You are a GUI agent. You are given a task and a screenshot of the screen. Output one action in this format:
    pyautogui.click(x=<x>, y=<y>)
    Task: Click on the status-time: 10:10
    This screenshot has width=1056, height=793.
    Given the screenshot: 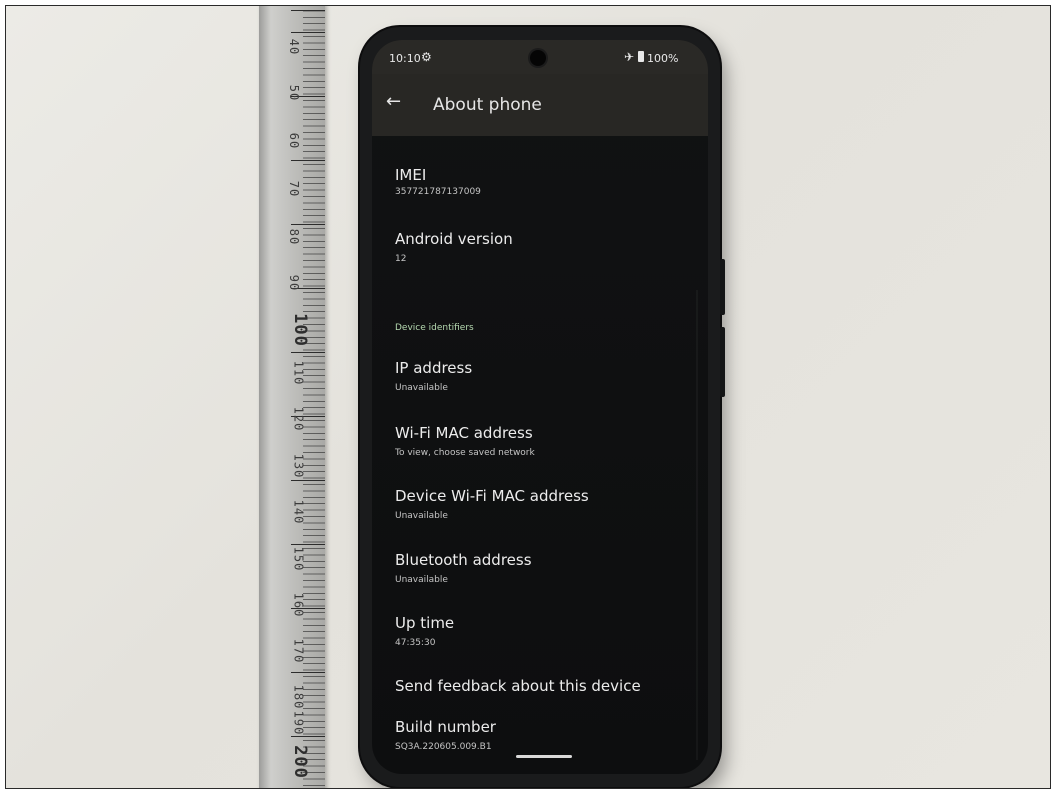 What is the action you would take?
    pyautogui.click(x=405, y=58)
    